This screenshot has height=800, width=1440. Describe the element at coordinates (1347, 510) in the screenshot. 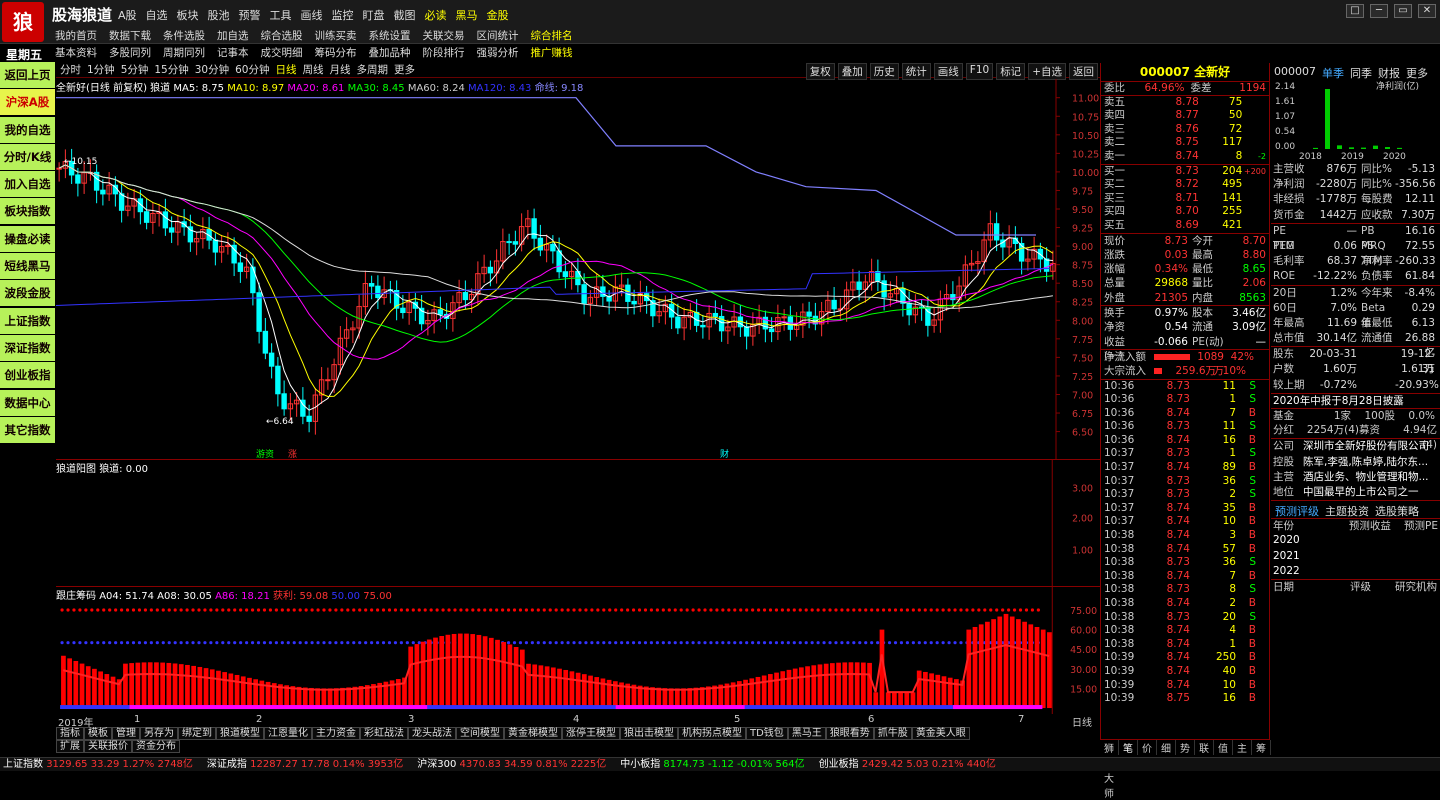

I see `eval-tab-1: 主题投资` at that location.